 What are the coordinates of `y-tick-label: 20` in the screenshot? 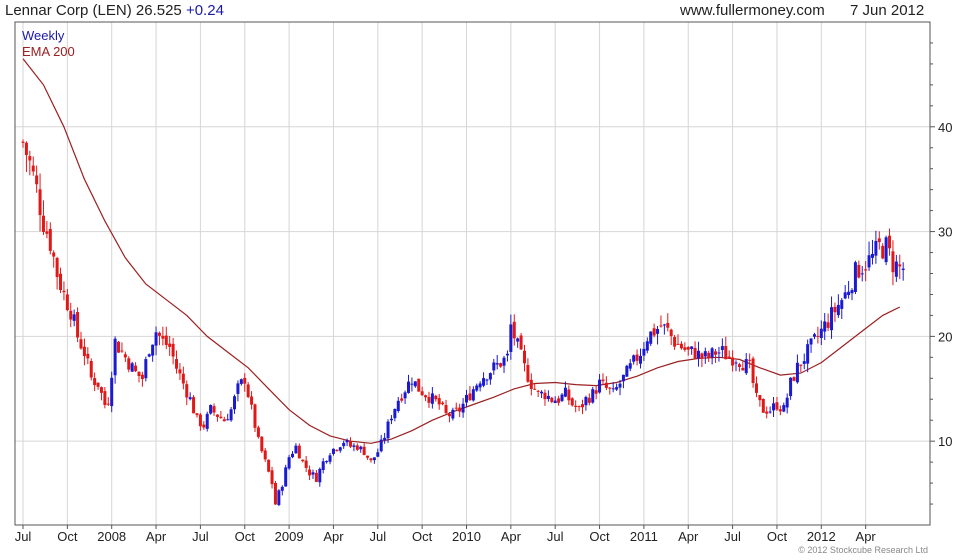 It's located at (945, 336).